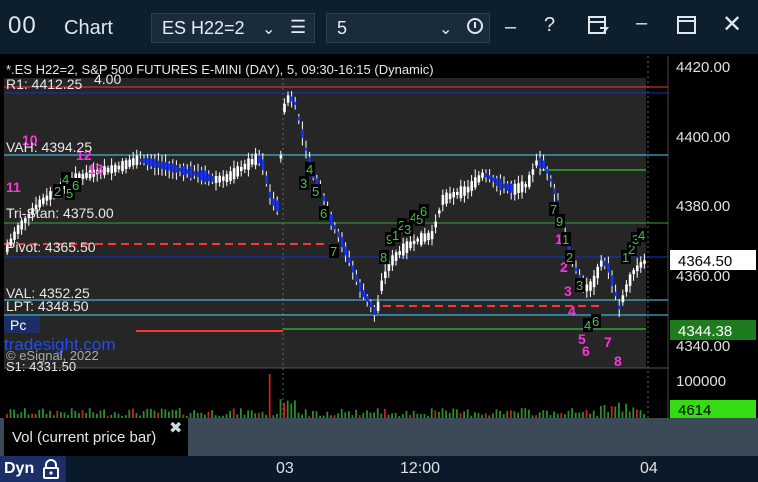 This screenshot has width=758, height=482. Describe the element at coordinates (175, 428) in the screenshot. I see `close-icon: ✖` at that location.